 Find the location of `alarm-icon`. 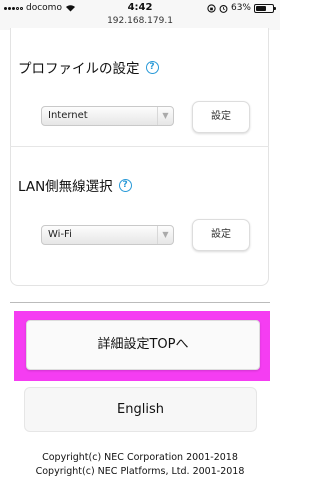

alarm-icon is located at coordinates (223, 8).